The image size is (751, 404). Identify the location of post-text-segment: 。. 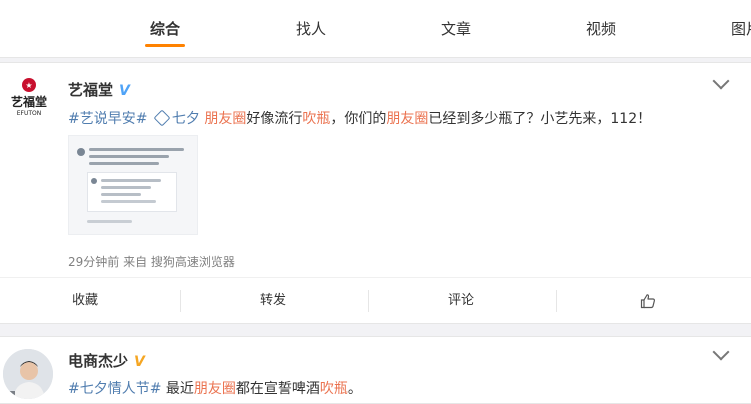
(354, 389).